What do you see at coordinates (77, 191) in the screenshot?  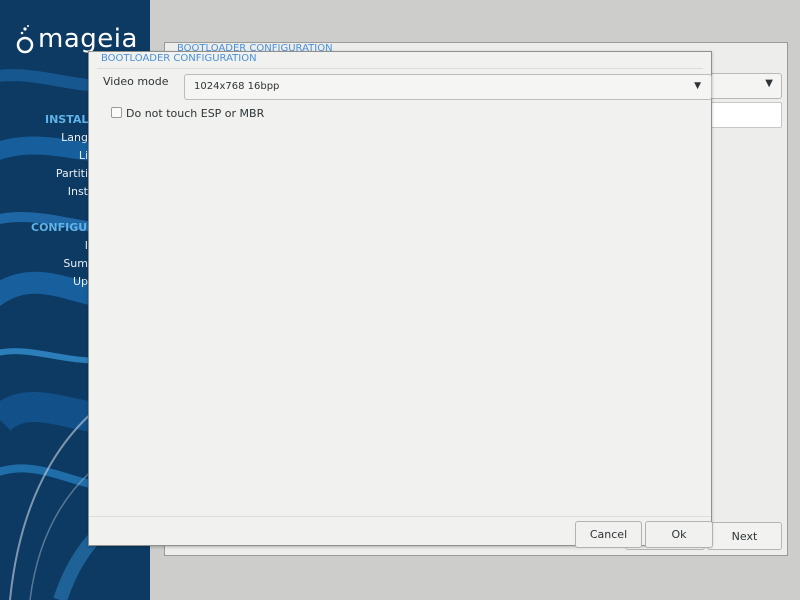 I see `sidebar-item-installing: Inst` at bounding box center [77, 191].